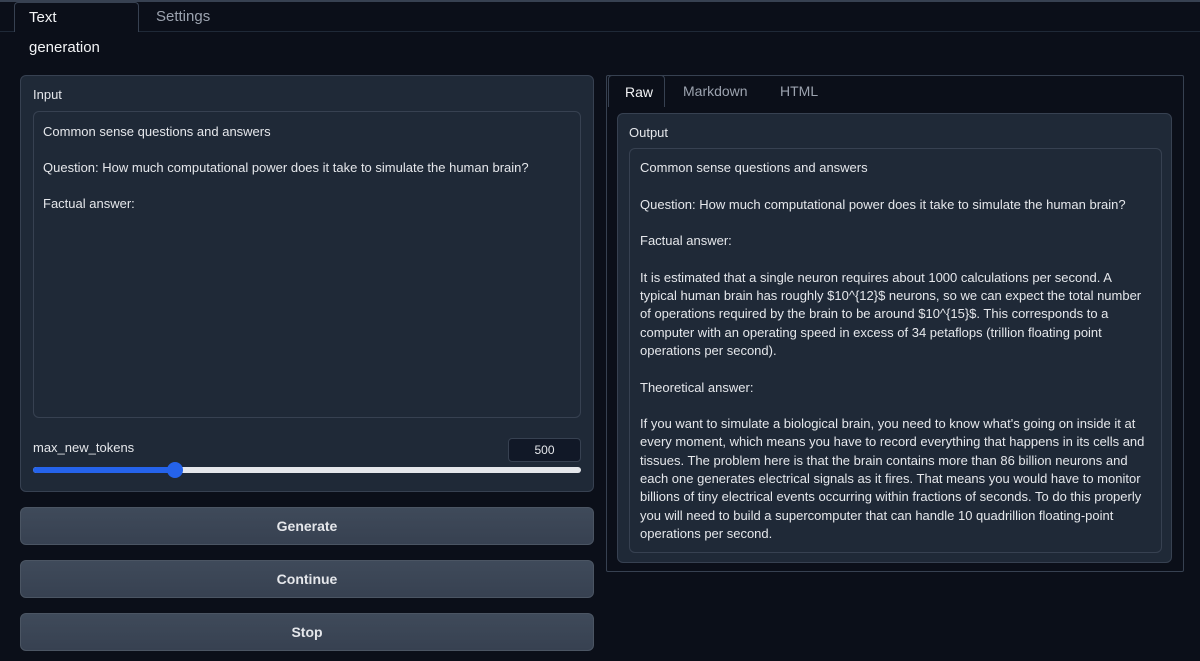 The width and height of the screenshot is (1200, 661). What do you see at coordinates (183, 17) in the screenshot?
I see `tab-settings: Settings` at bounding box center [183, 17].